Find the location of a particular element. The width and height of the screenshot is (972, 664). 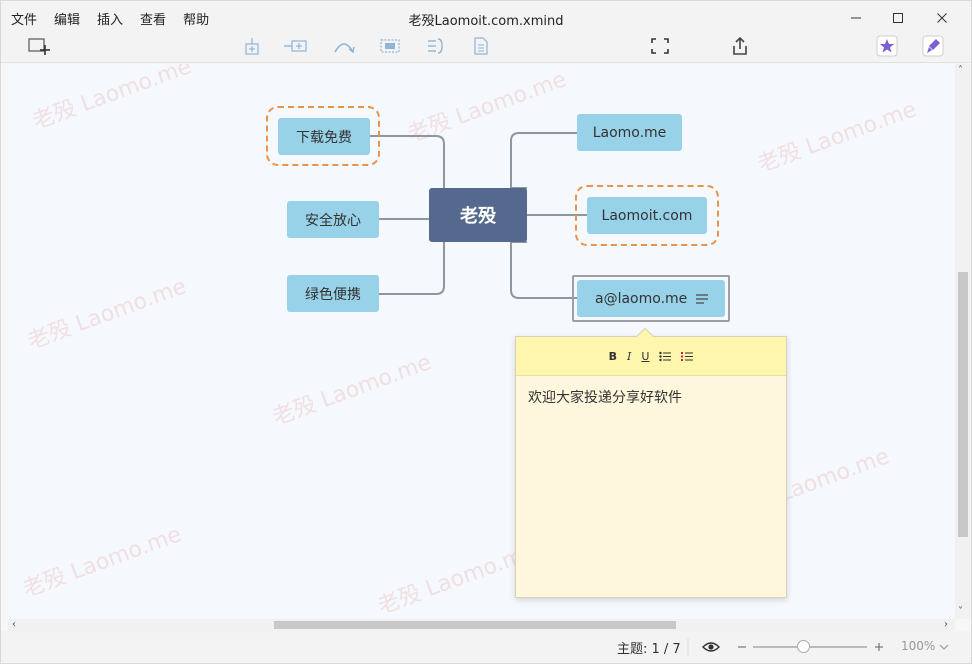

note-icon is located at coordinates (481, 46).